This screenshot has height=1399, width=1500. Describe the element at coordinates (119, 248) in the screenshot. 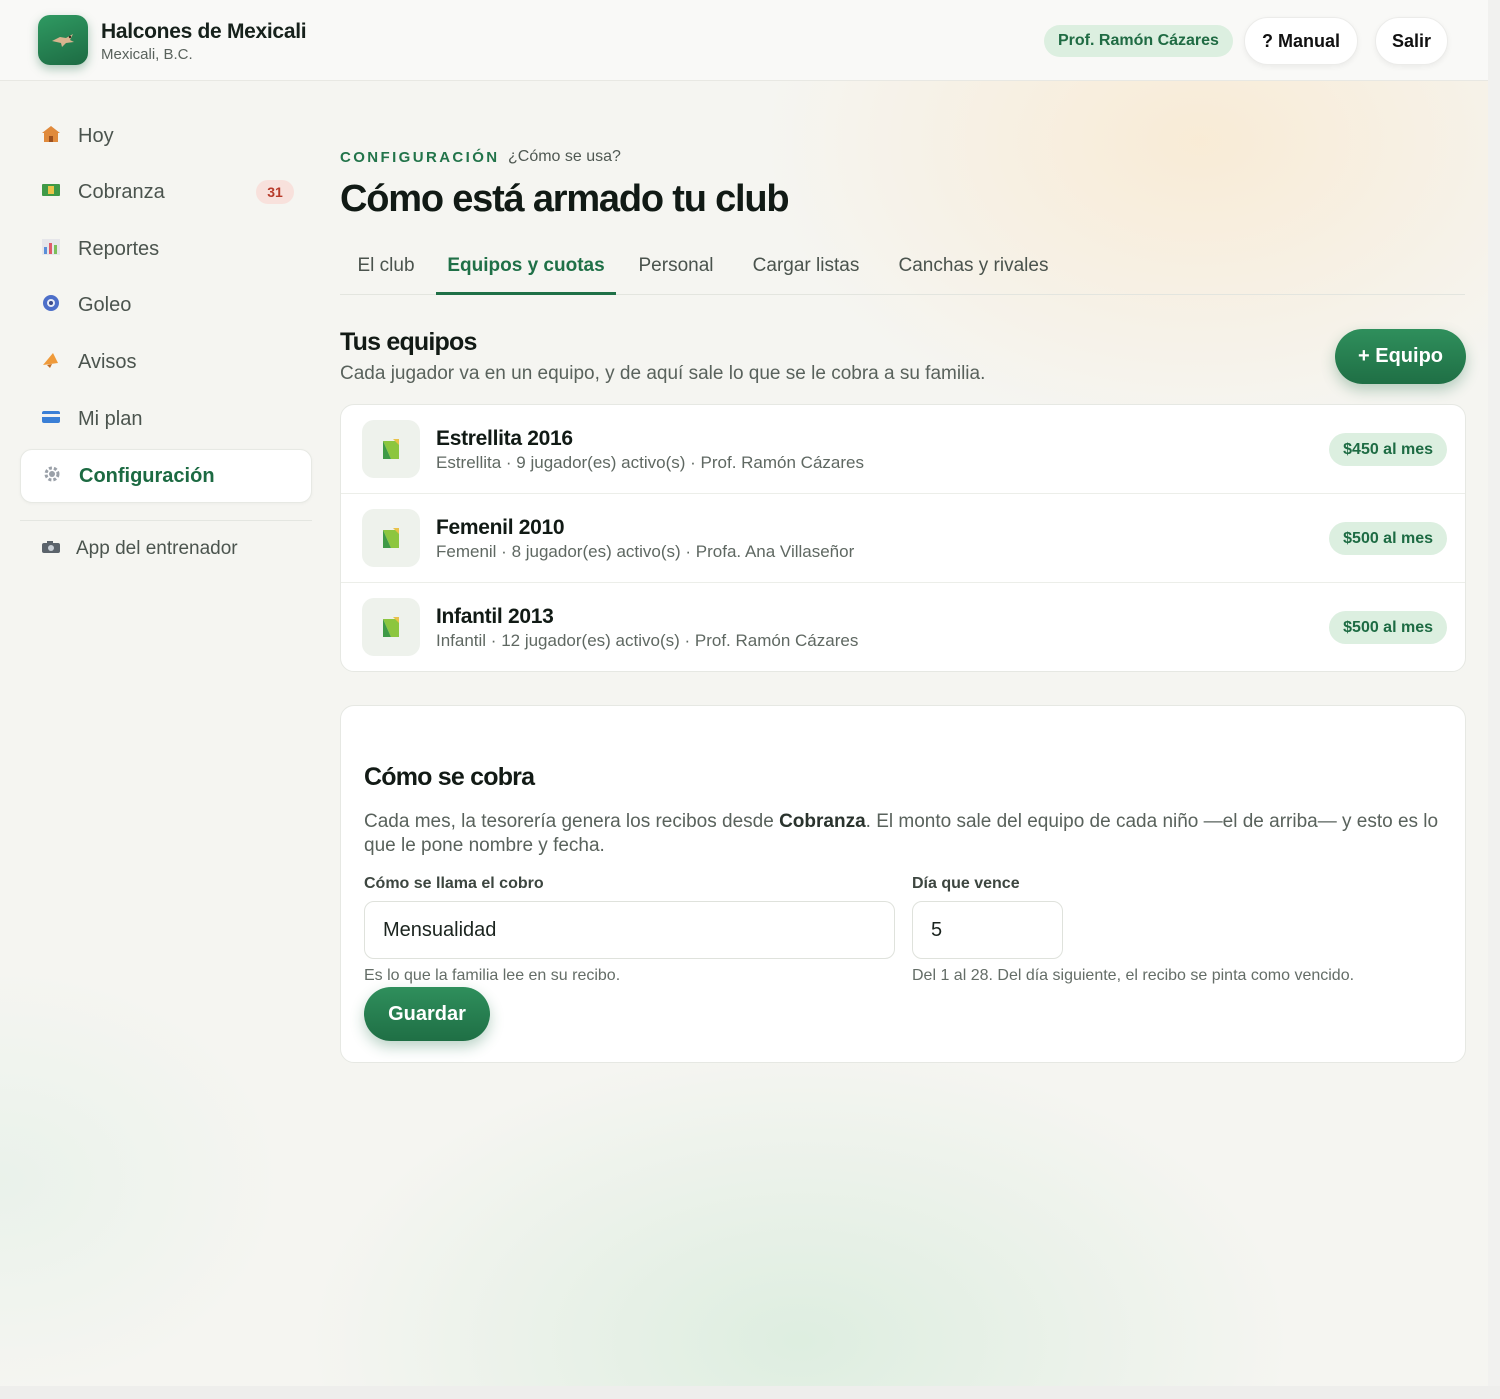

I see `sidebar-item-label: Reportes` at that location.